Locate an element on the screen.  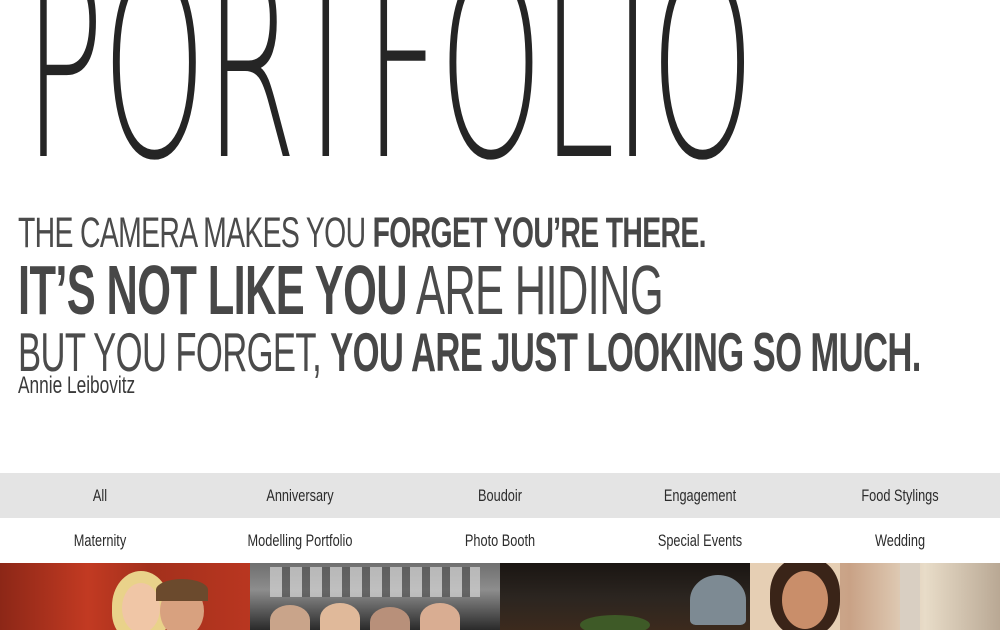
quote-line-3-bold: YOU ARE JUST LOOKING SO MUCH. is located at coordinates (625, 352).